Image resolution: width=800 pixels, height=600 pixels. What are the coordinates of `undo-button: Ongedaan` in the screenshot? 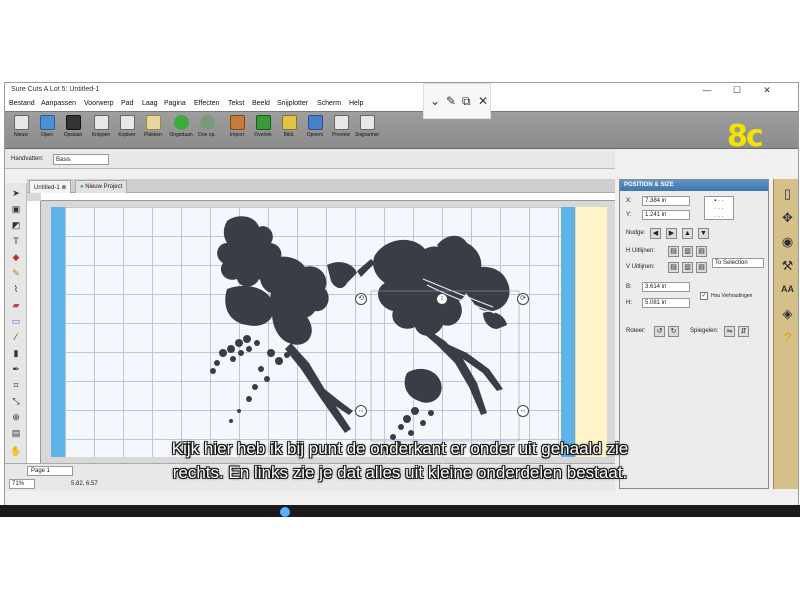 It's located at (181, 131).